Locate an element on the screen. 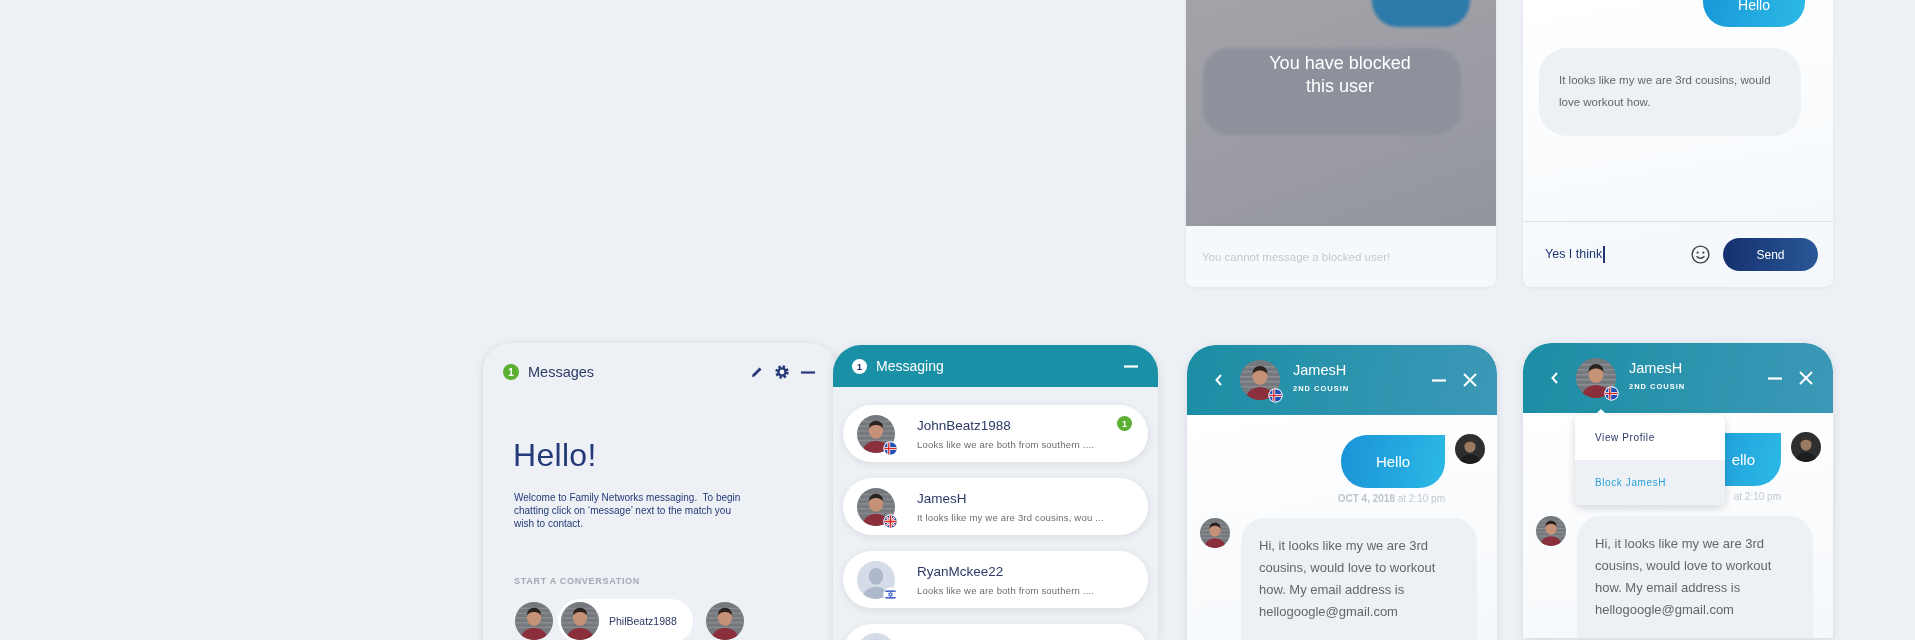 The image size is (1915, 640). menu-item: View Profile is located at coordinates (1650, 437).